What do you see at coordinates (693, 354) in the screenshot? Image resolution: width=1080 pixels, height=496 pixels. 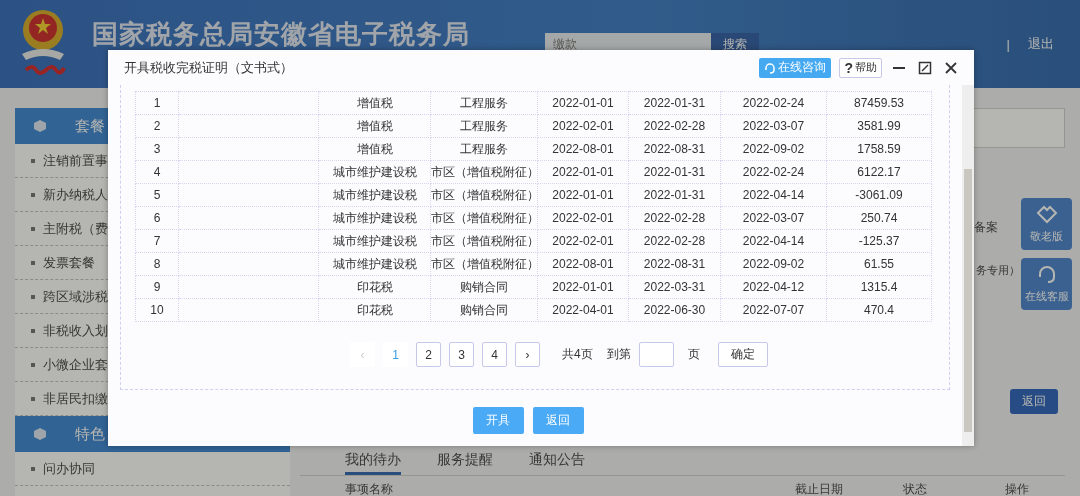 I see `page-unit: 页` at bounding box center [693, 354].